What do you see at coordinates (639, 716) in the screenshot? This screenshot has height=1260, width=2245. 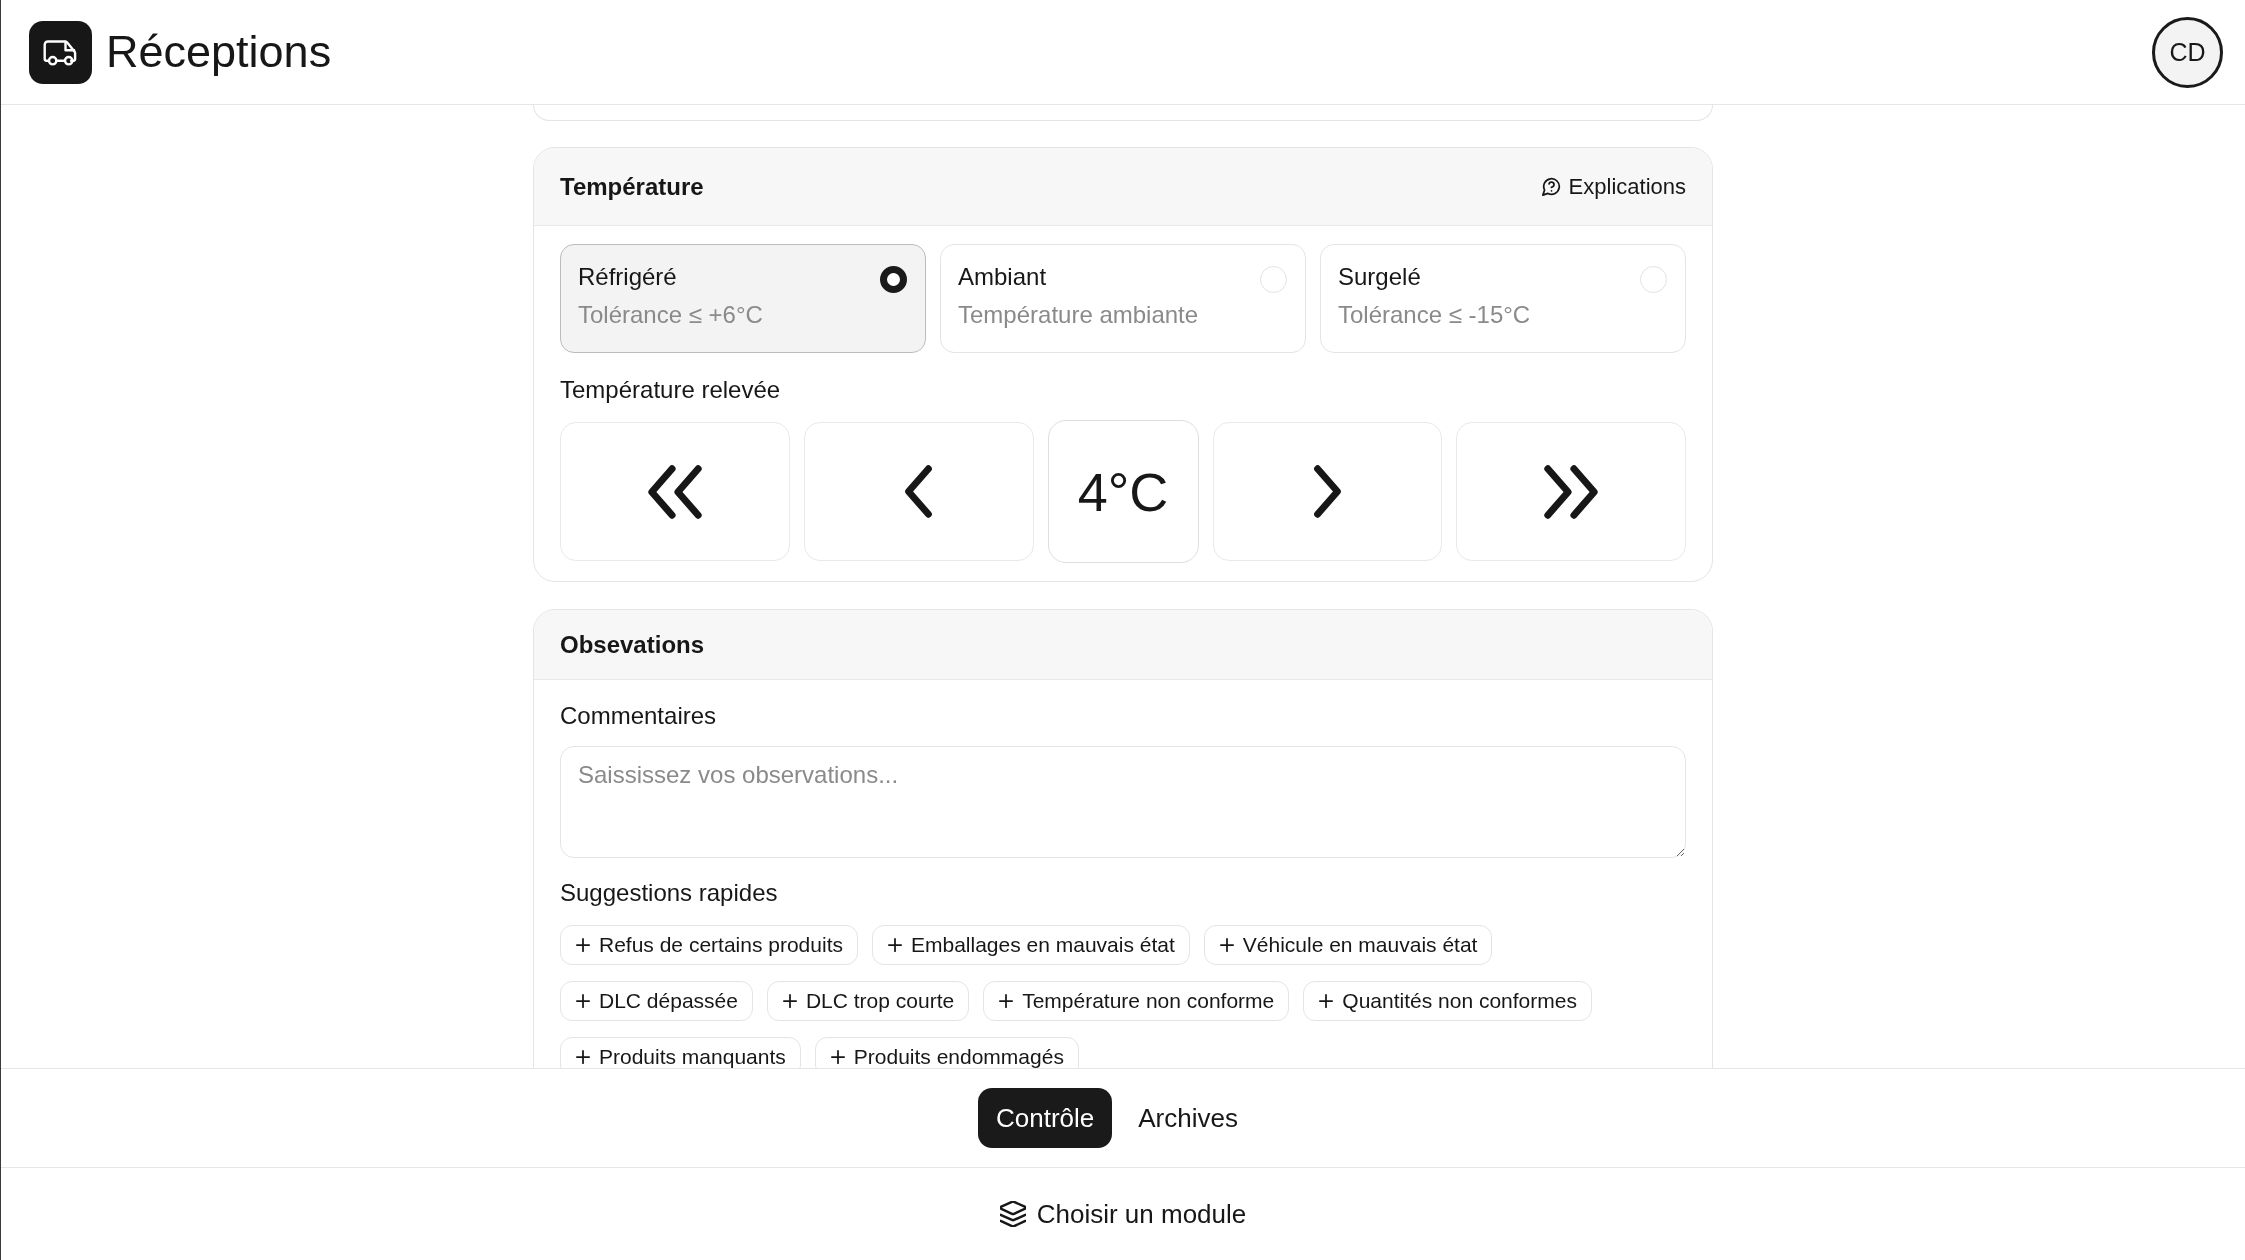 I see `field-label: Commentaires` at bounding box center [639, 716].